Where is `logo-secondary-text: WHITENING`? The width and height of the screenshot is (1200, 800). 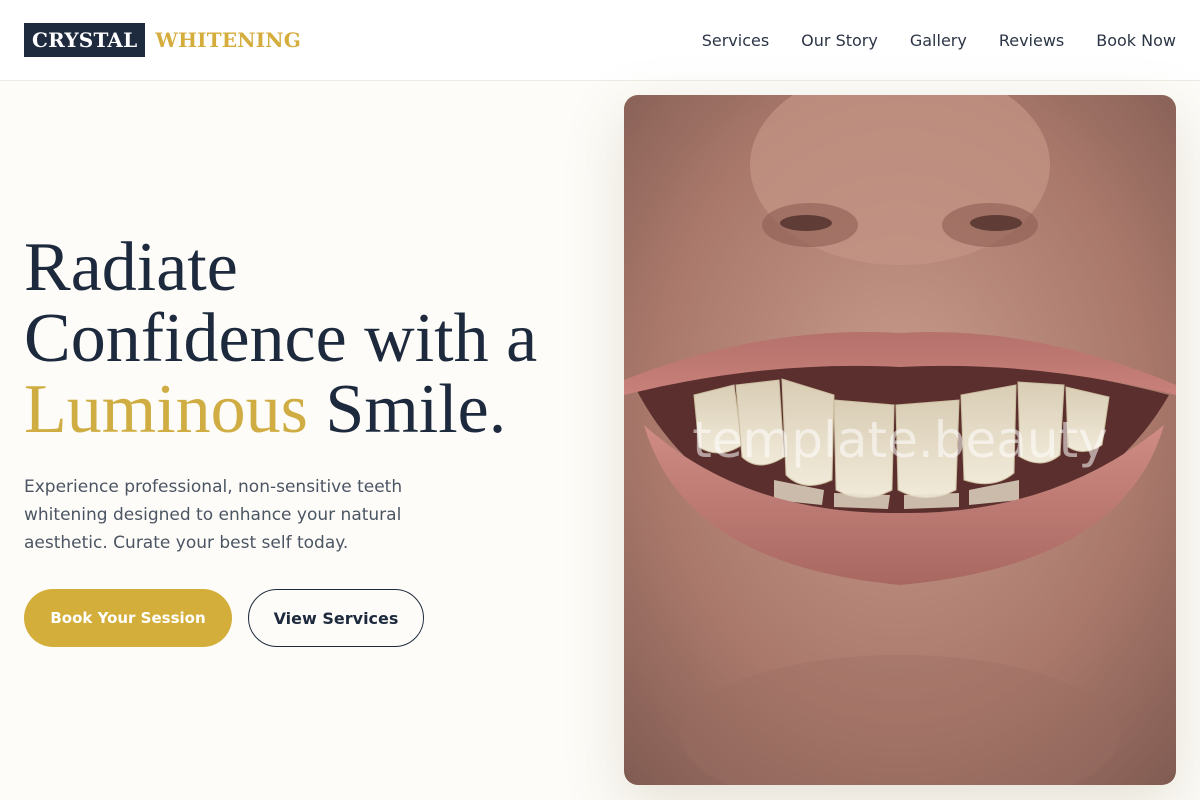
logo-secondary-text: WHITENING is located at coordinates (228, 40).